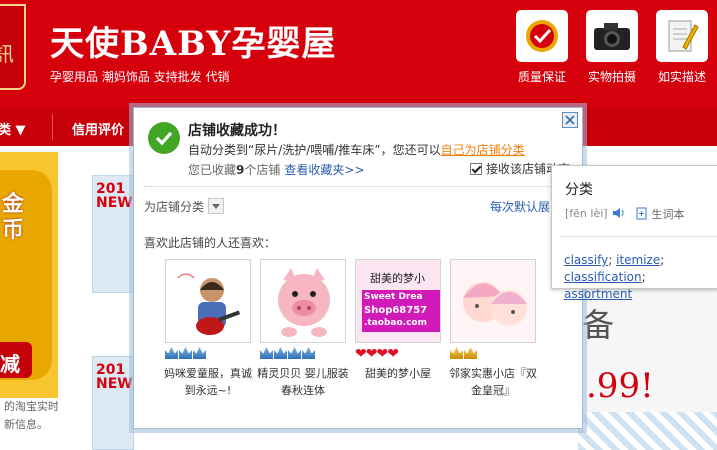 The width and height of the screenshot is (717, 450). Describe the element at coordinates (174, 207) in the screenshot. I see `category-select-label: 为店铺分类` at that location.